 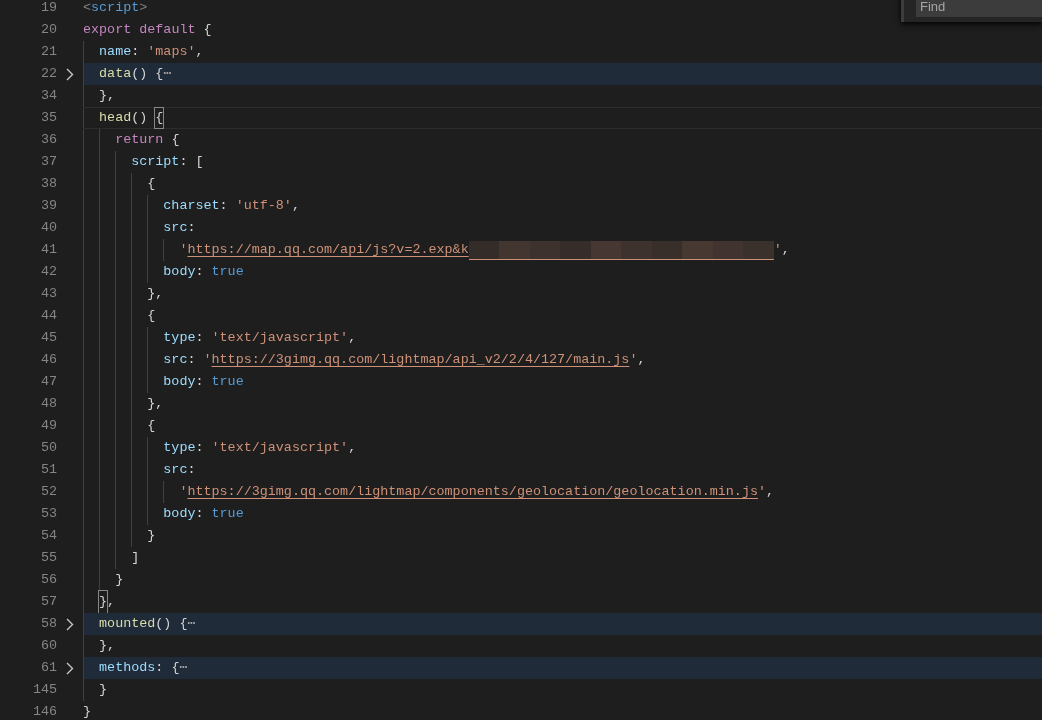 I want to click on code-property: type, so click(x=179, y=338).